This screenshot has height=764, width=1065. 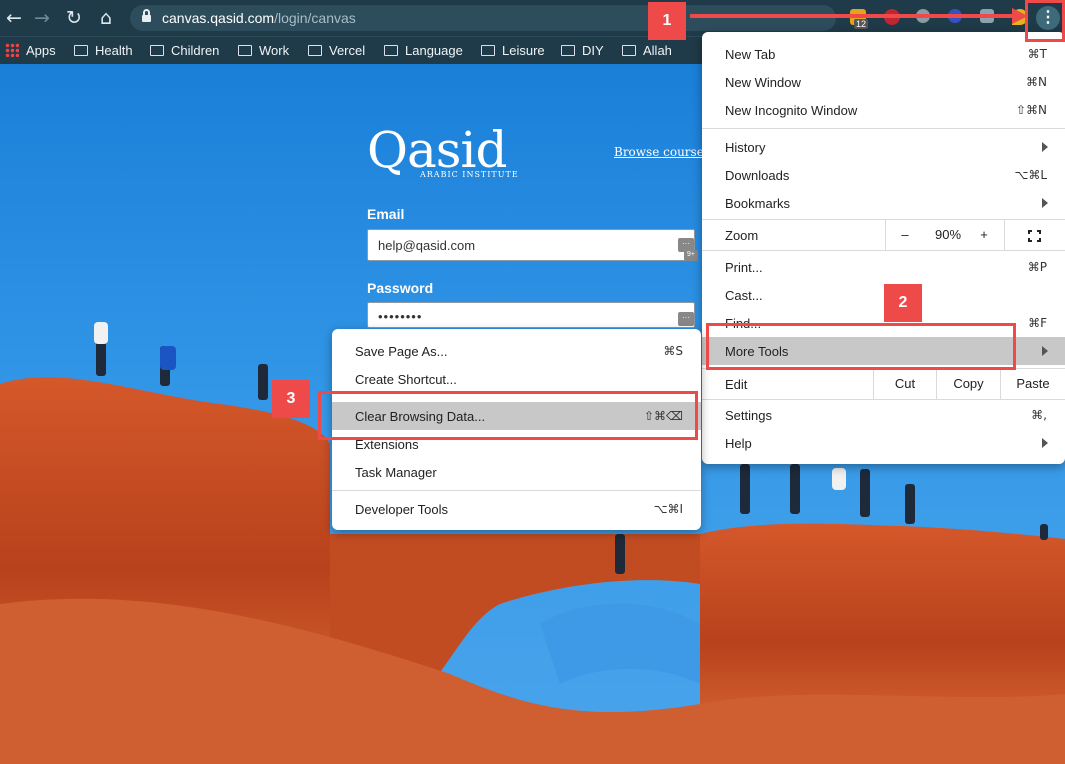 What do you see at coordinates (423, 50) in the screenshot?
I see `bookmark-folder: Language` at bounding box center [423, 50].